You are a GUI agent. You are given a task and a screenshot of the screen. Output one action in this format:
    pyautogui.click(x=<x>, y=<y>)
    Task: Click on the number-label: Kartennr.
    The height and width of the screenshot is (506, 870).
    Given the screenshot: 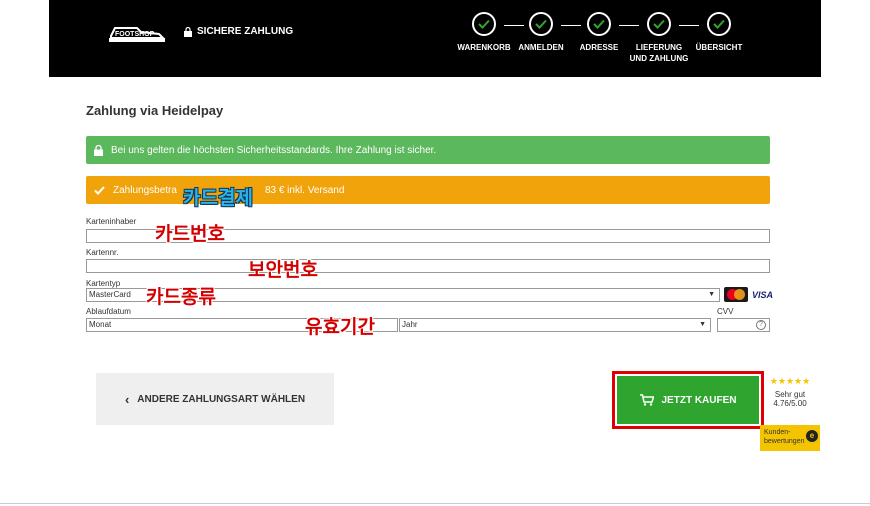 What is the action you would take?
    pyautogui.click(x=102, y=252)
    